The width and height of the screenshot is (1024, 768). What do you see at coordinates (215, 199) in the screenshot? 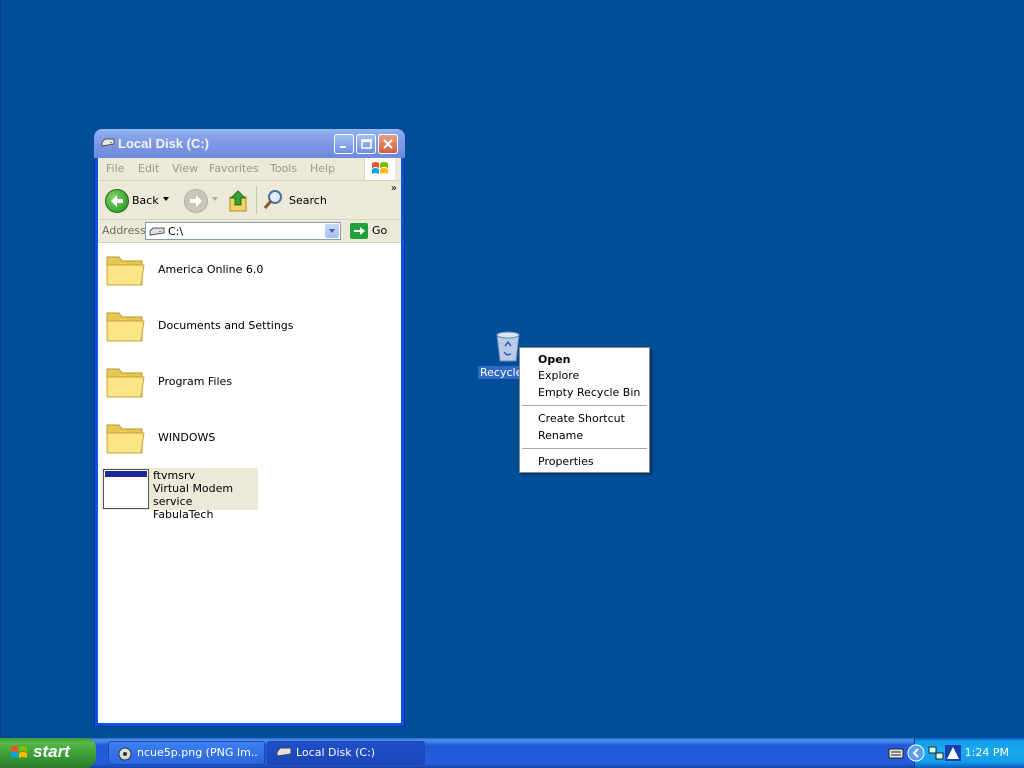
I see `forward-dropdown-icon` at bounding box center [215, 199].